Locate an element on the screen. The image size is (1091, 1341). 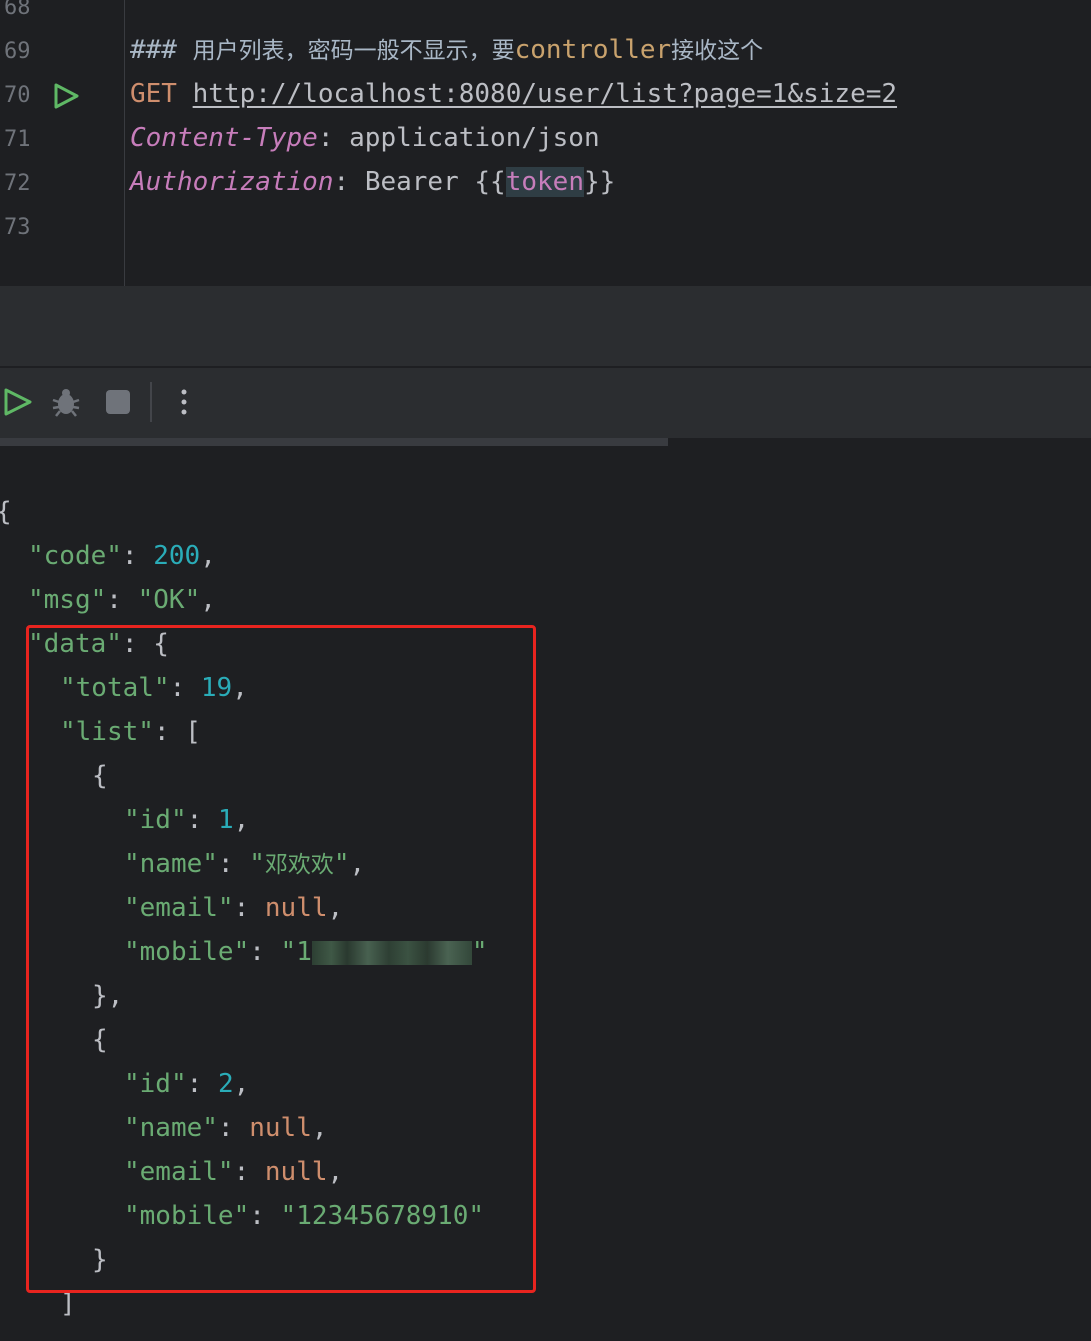
line-number: 73 is located at coordinates (17, 227).